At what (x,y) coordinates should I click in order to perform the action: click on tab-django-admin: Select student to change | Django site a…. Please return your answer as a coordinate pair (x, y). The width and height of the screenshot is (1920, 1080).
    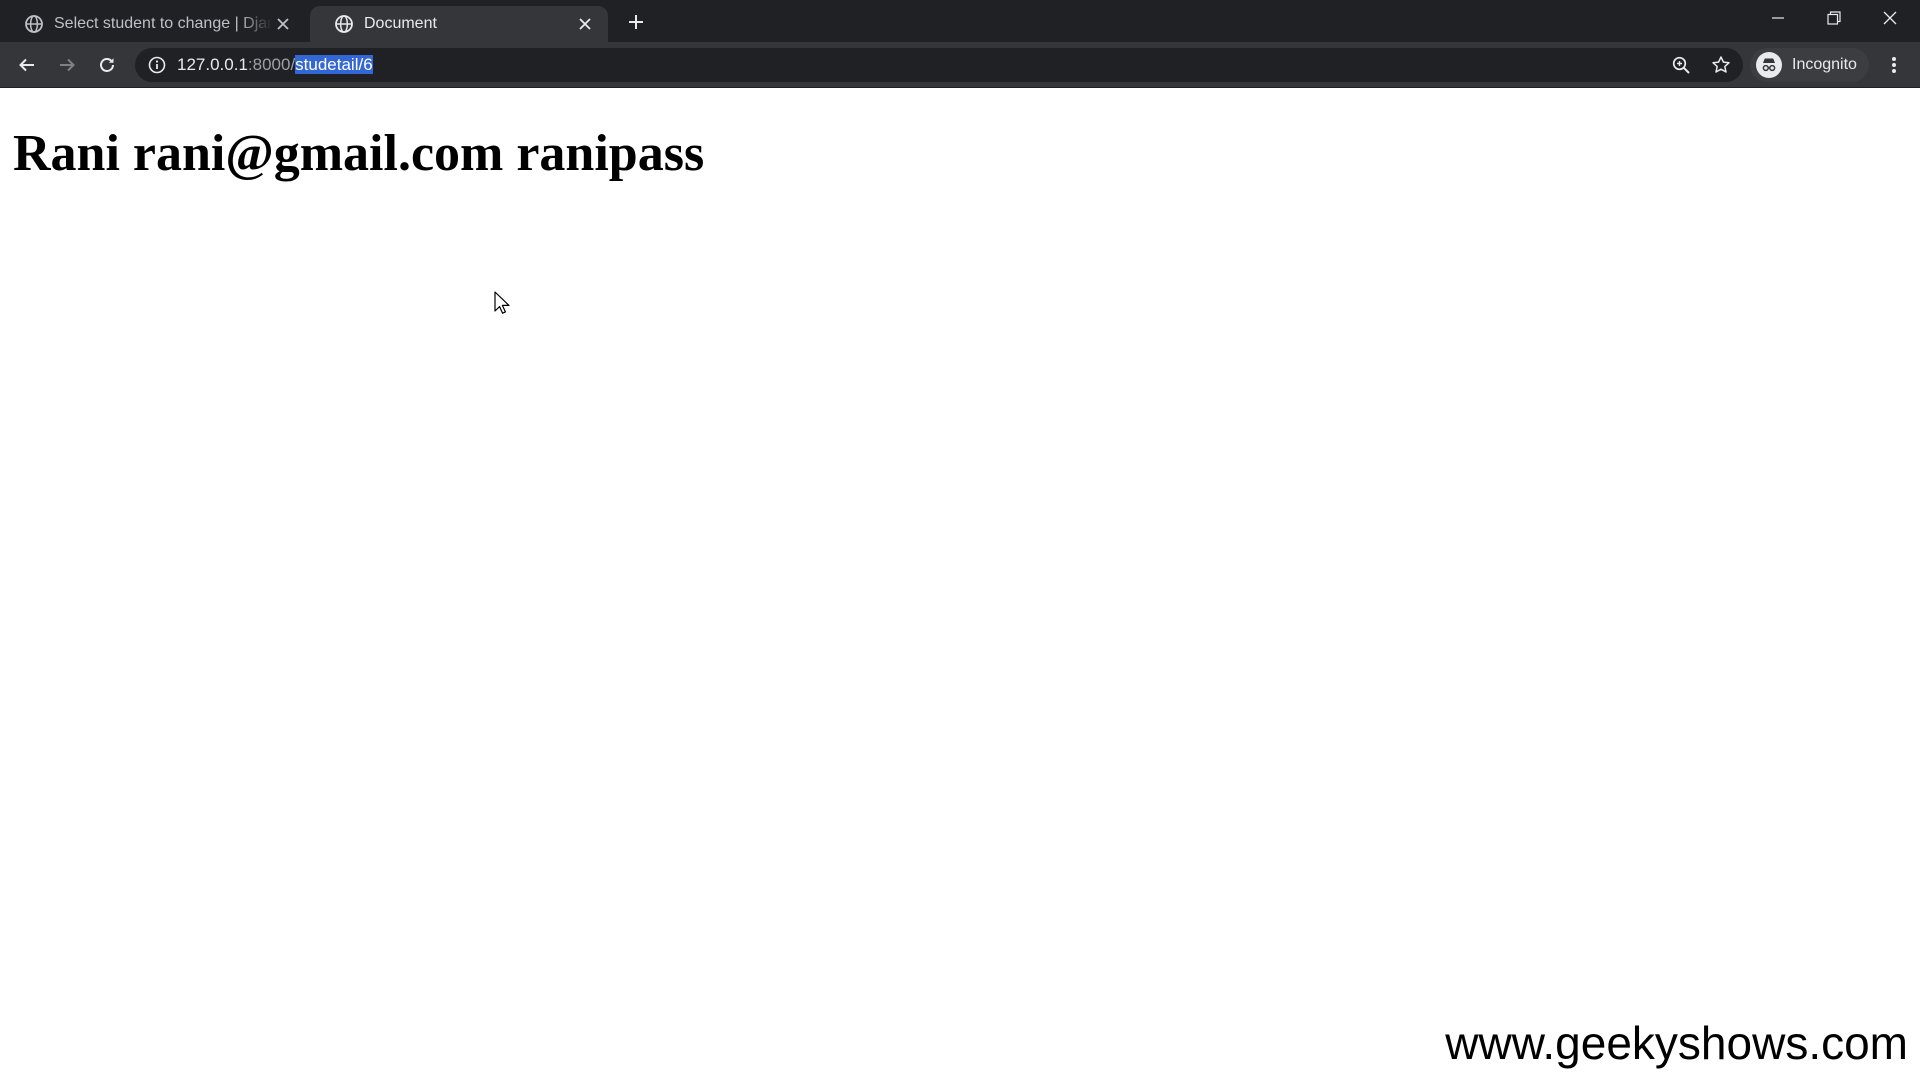
    Looking at the image, I should click on (153, 24).